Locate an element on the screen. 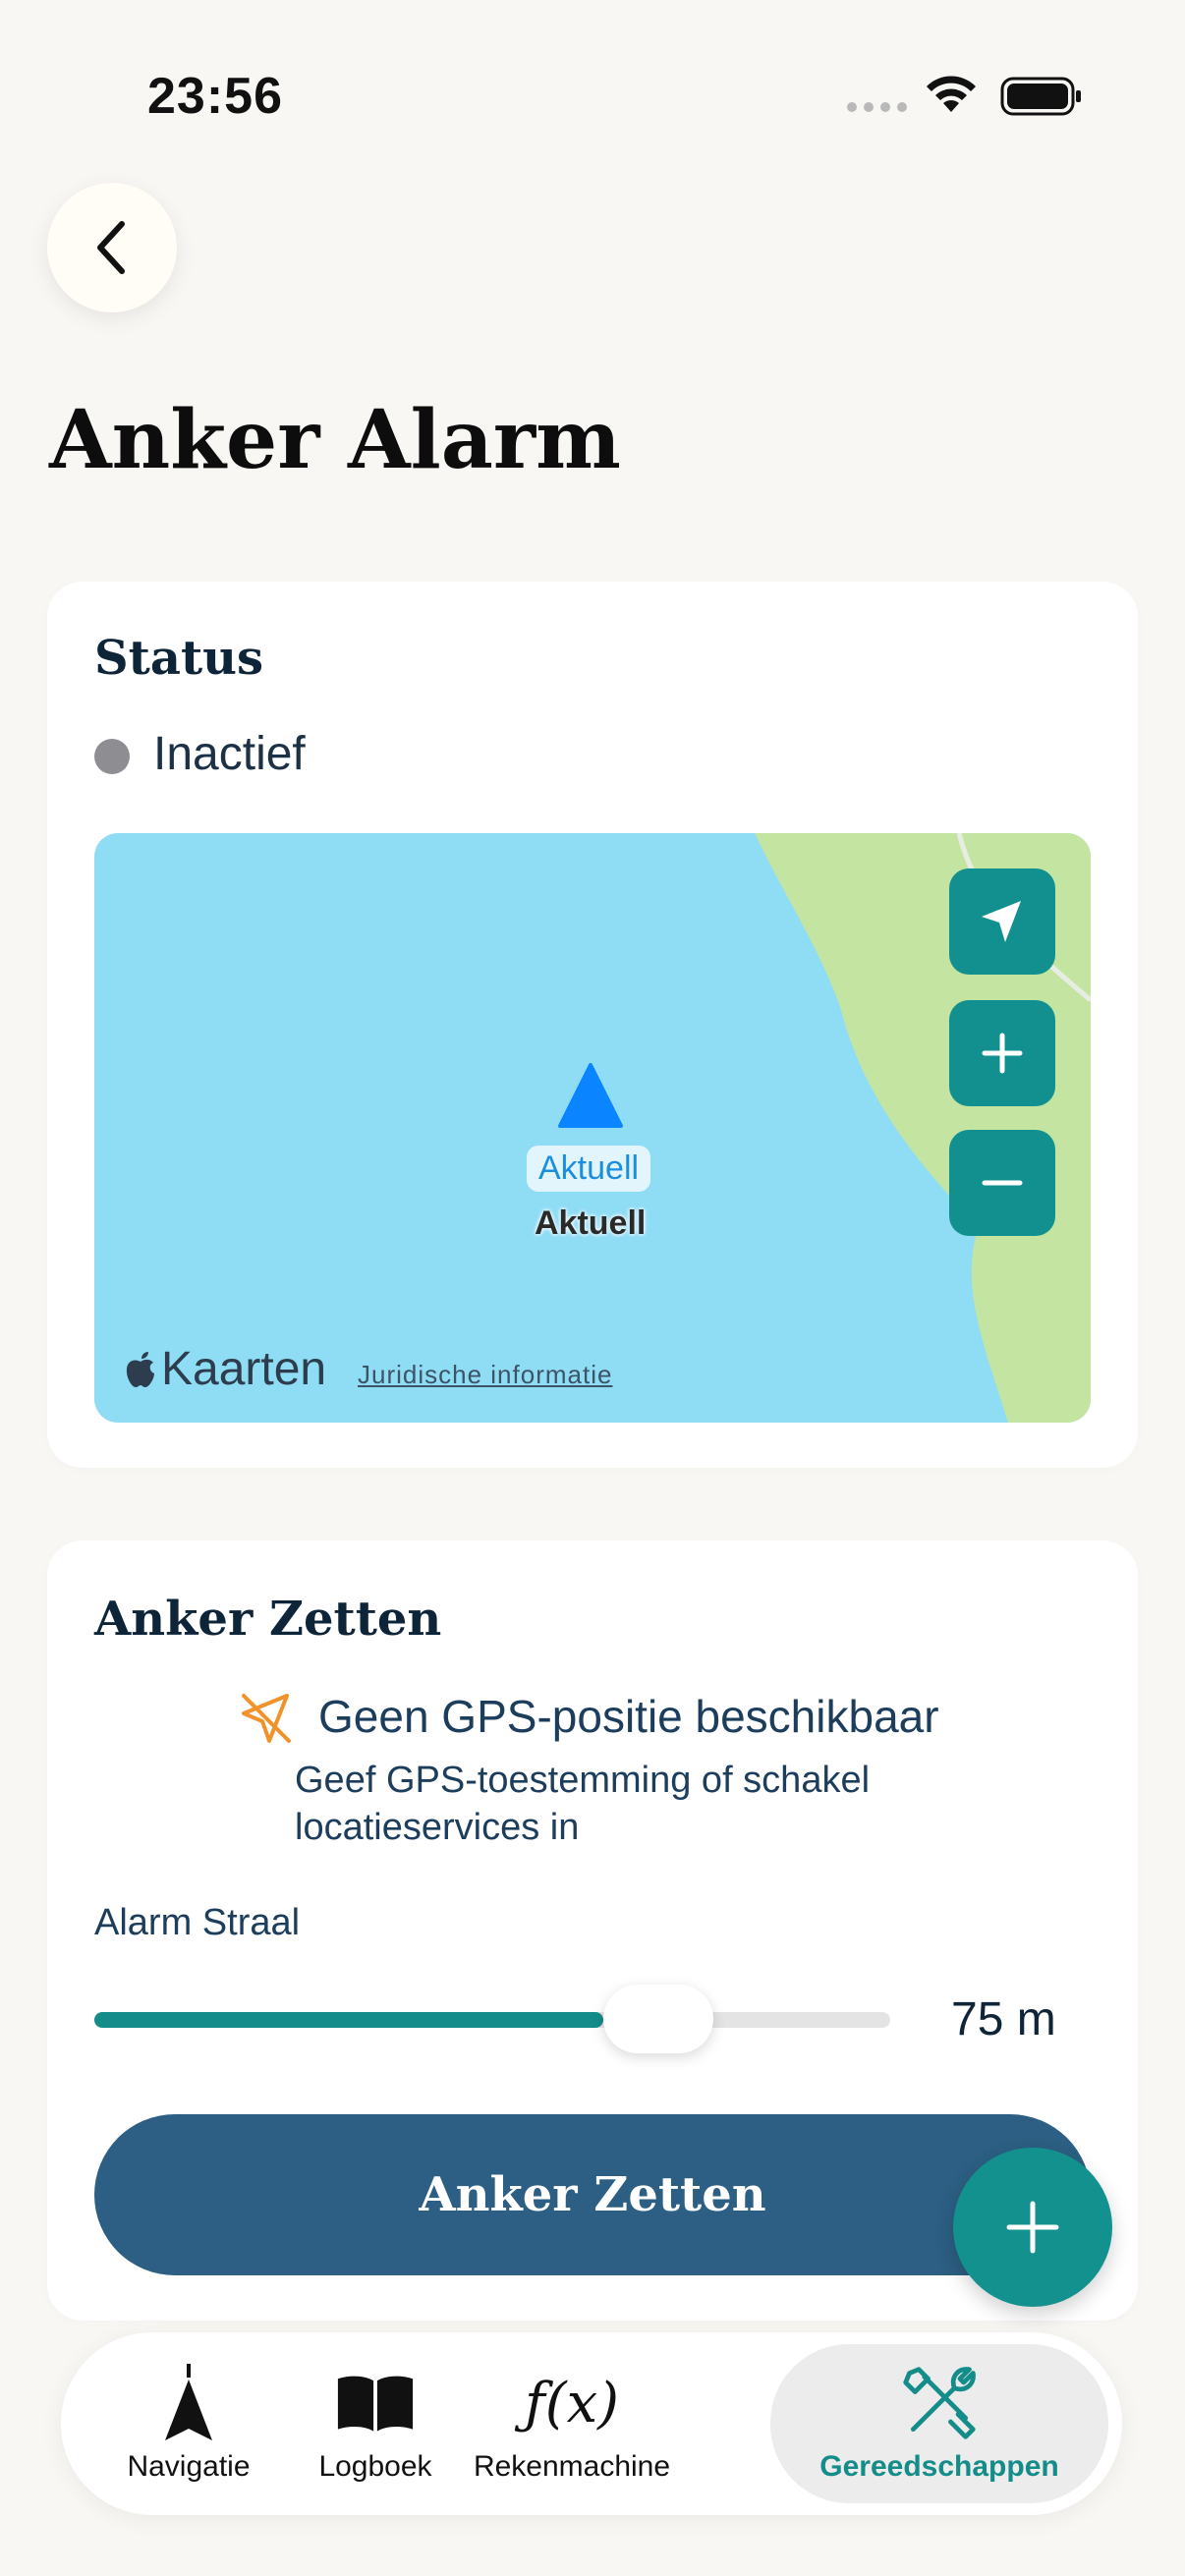 The height and width of the screenshot is (2576, 1185). function-icon: ƒ(x) is located at coordinates (573, 2403).